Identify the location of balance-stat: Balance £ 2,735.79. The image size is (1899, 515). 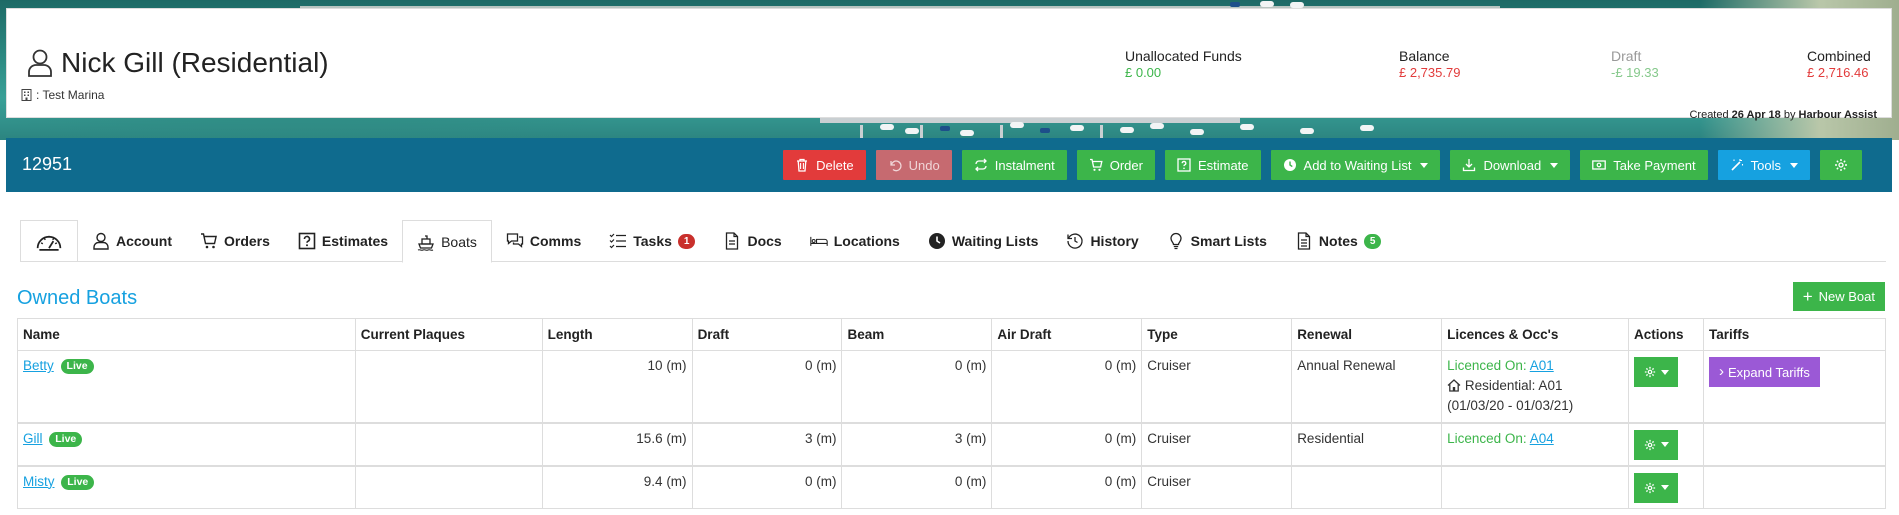
(1429, 64).